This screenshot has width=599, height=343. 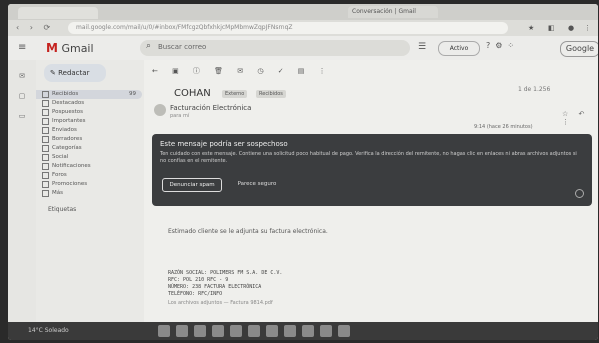 I want to click on mail-rail-icon: ✉, so click(x=22, y=76).